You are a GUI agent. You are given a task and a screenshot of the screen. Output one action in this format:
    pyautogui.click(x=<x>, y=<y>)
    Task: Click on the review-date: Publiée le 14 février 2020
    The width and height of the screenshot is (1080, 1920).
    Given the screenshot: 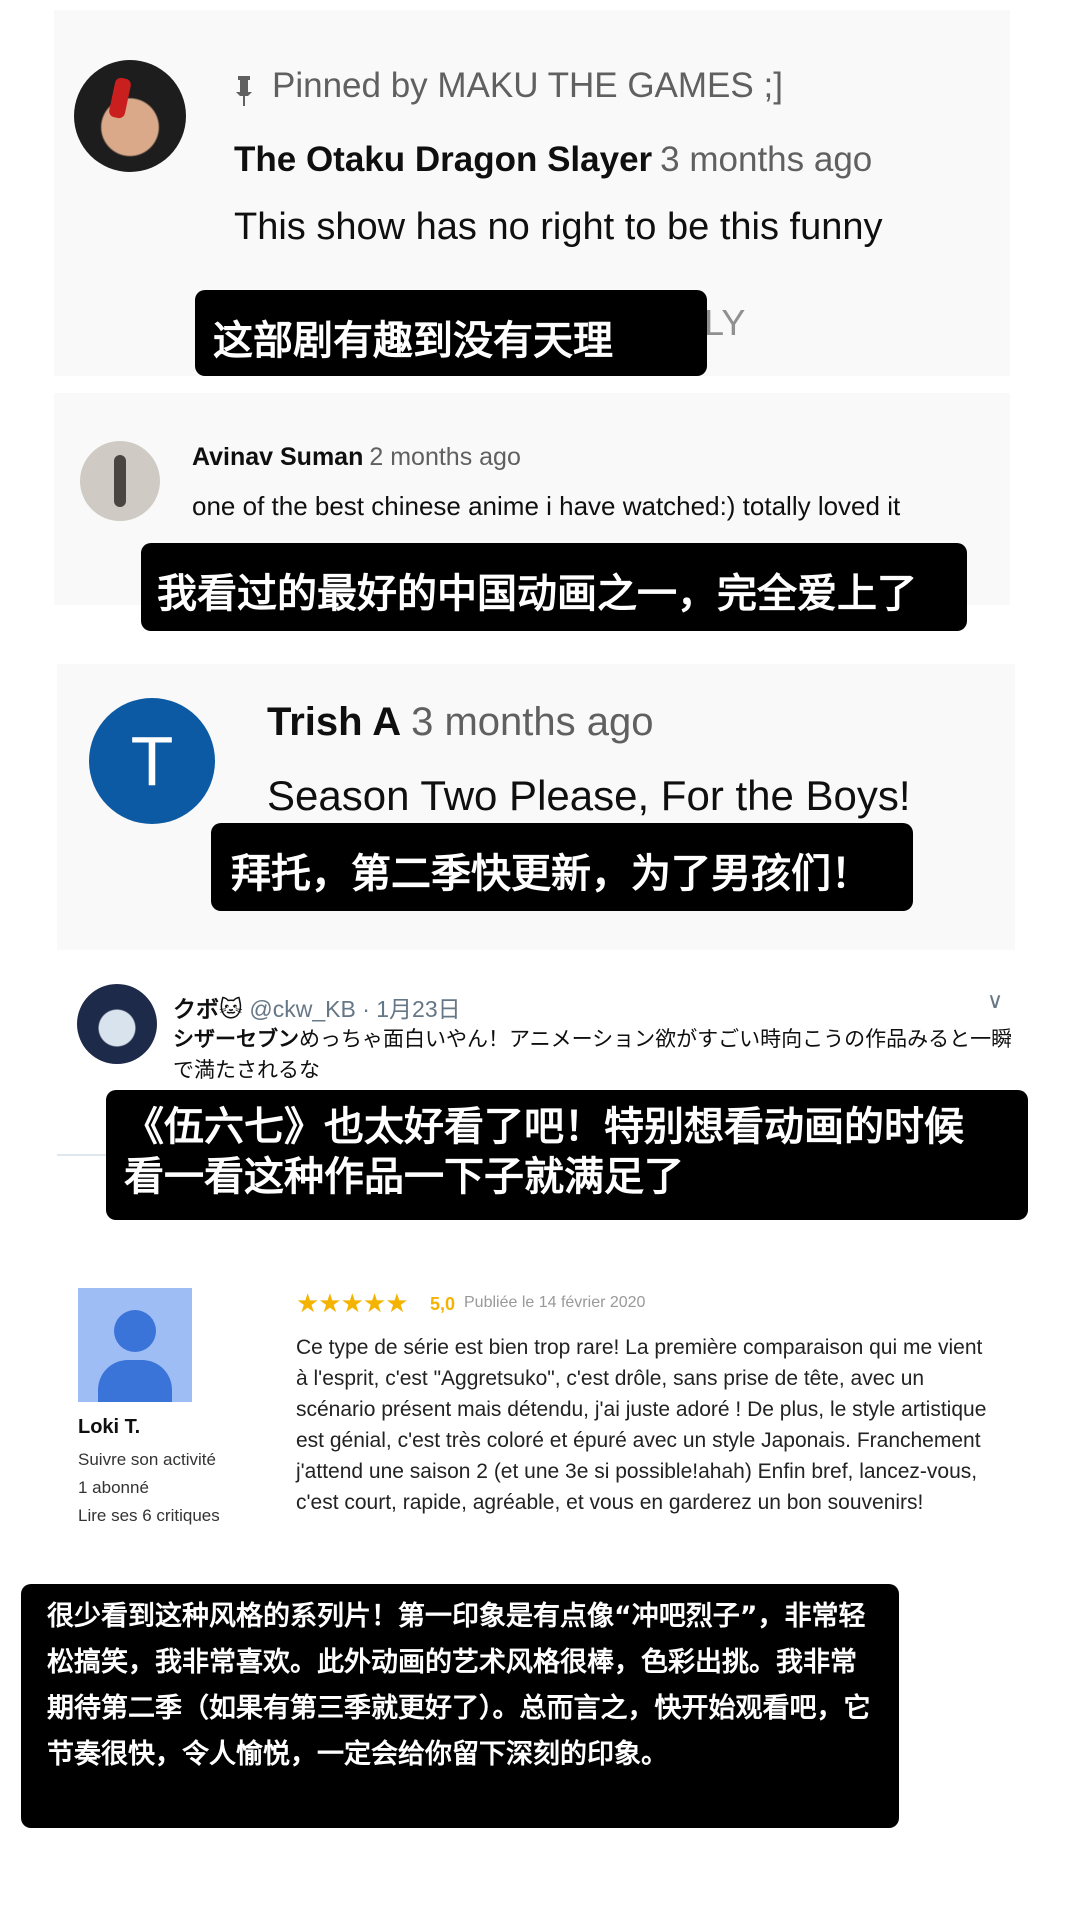 What is the action you would take?
    pyautogui.click(x=555, y=1302)
    